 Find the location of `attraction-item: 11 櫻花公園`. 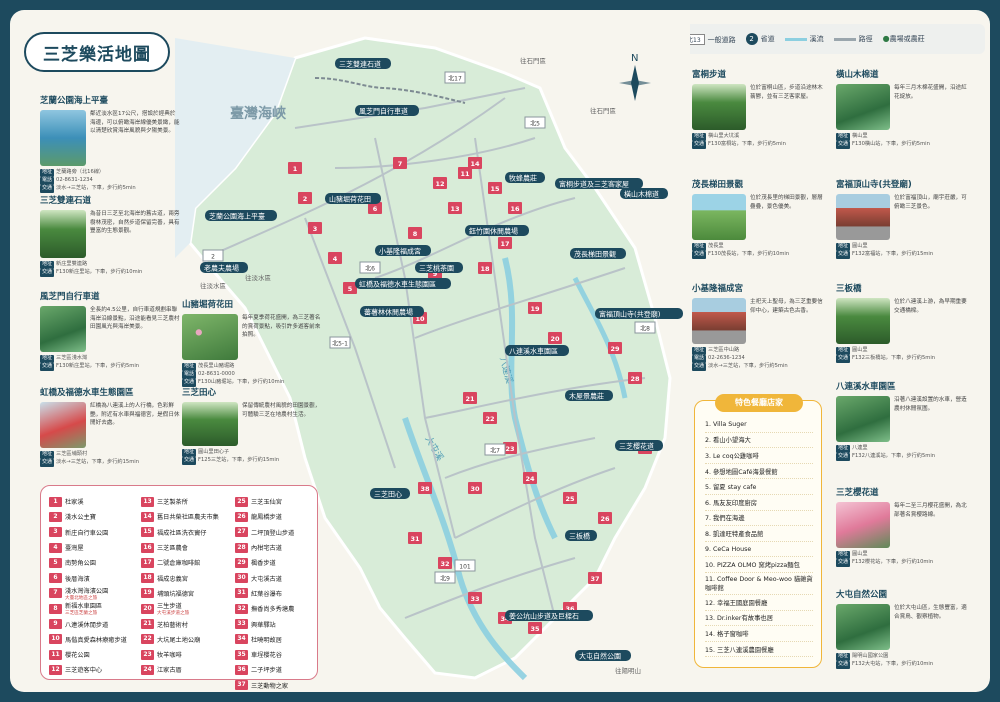

attraction-item: 11 櫻花公園 is located at coordinates (96, 654).